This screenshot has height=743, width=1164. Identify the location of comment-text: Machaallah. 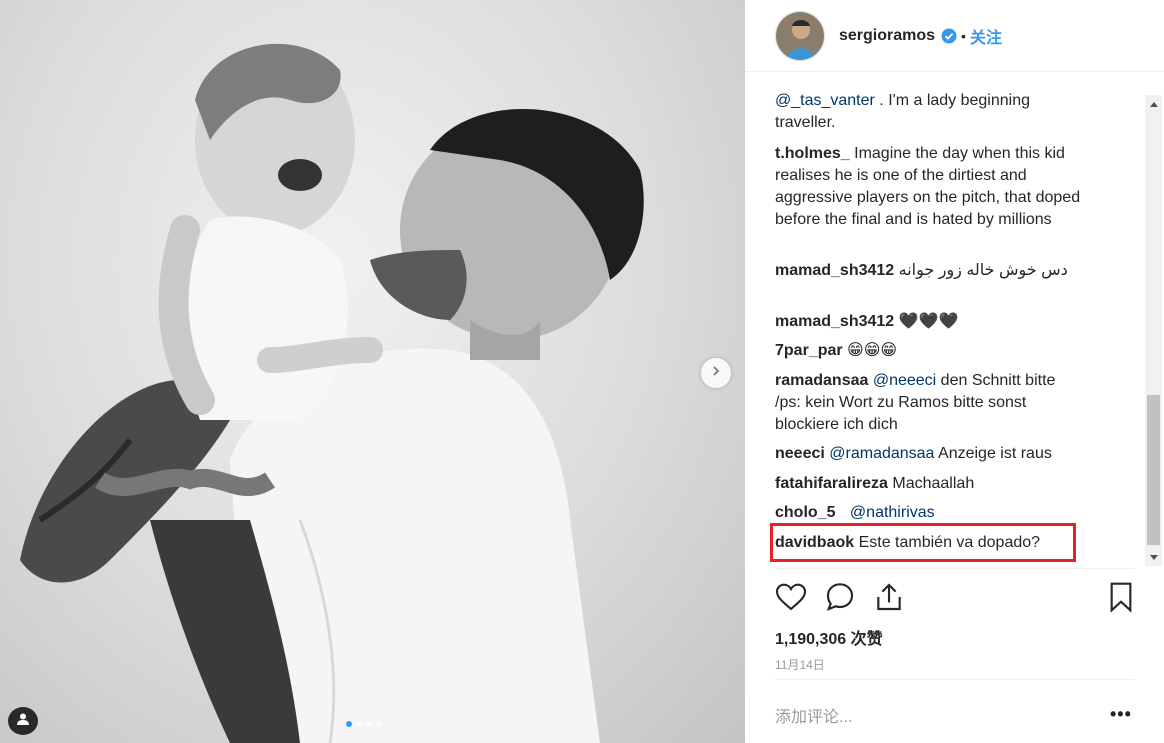
(931, 483).